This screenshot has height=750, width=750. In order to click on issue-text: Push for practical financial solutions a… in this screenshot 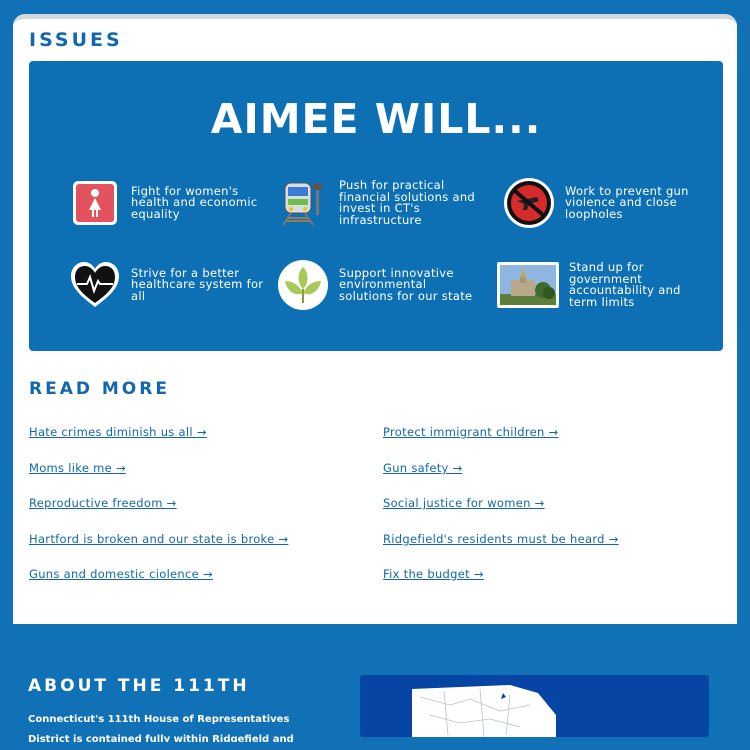, I will do `click(407, 202)`.